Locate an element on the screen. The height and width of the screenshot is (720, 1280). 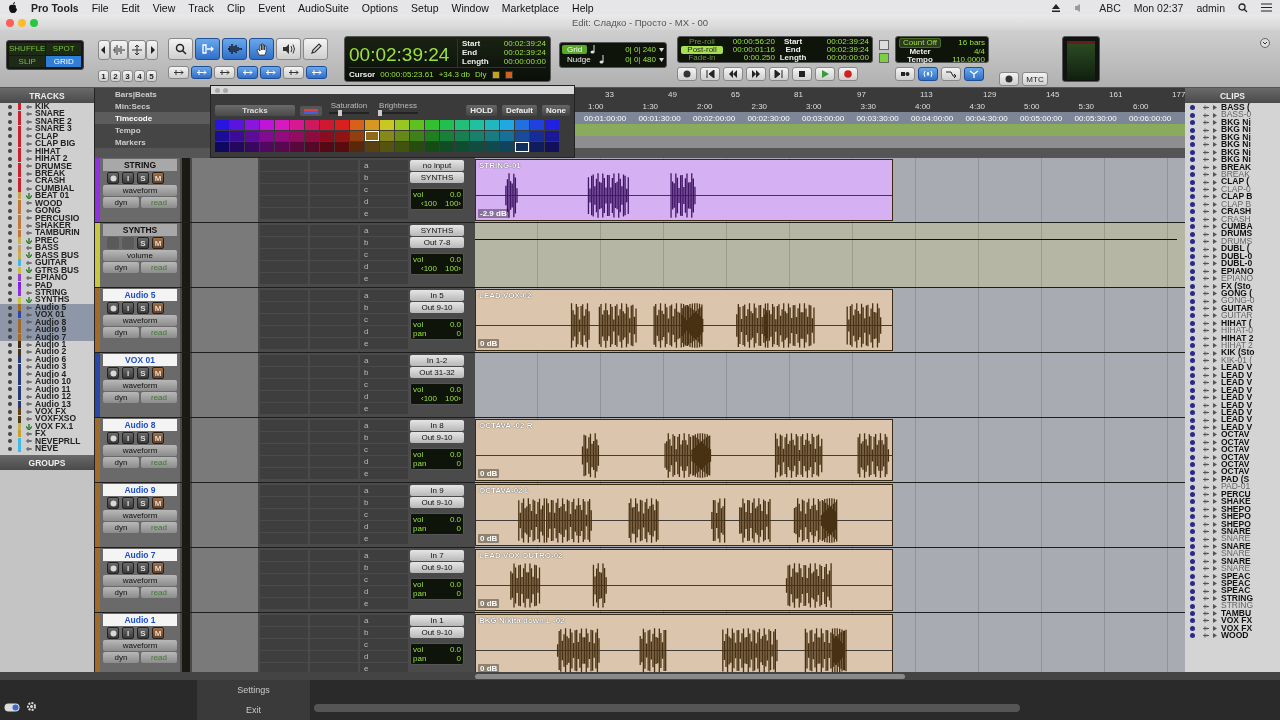
menu-item: Clip is located at coordinates (236, 7).